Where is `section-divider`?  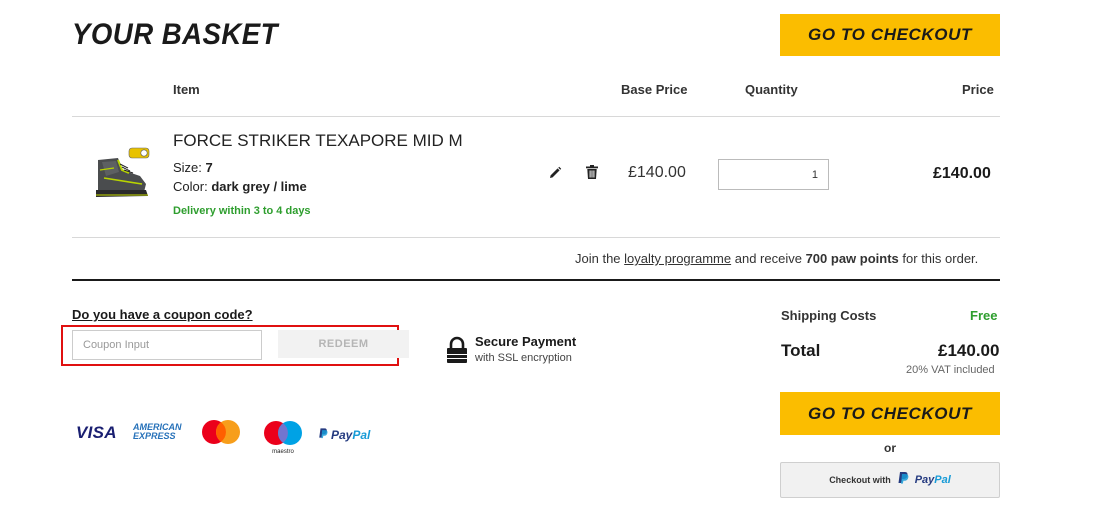 section-divider is located at coordinates (536, 280).